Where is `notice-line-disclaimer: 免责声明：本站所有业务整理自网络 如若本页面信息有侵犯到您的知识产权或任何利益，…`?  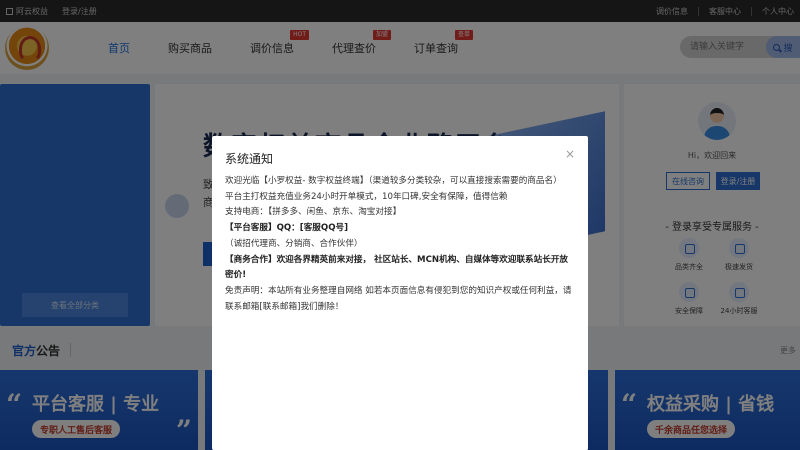
notice-line-disclaimer: 免责声明：本站所有业务整理自网络 如若本页面信息有侵犯到您的知识产权或任何利益，… is located at coordinates (398, 298).